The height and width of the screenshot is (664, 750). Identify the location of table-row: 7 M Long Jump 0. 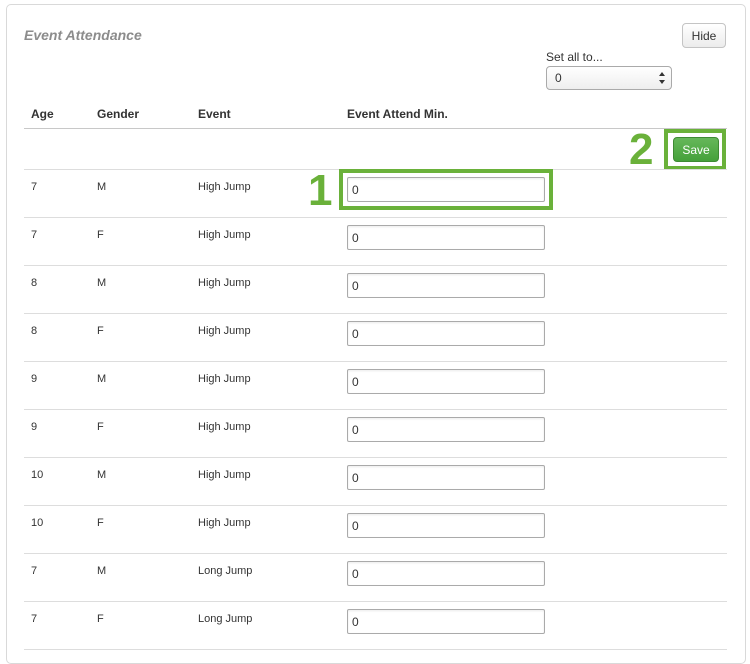
(375, 578).